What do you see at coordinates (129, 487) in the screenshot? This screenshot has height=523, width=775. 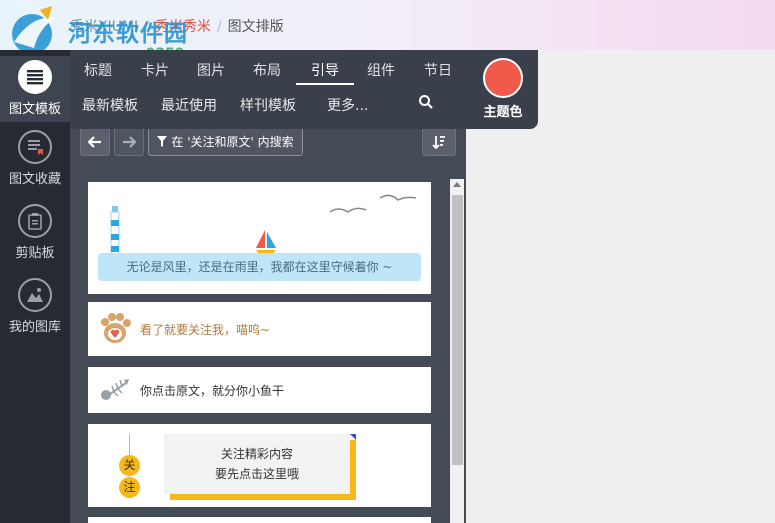 I see `card-tag: 注` at bounding box center [129, 487].